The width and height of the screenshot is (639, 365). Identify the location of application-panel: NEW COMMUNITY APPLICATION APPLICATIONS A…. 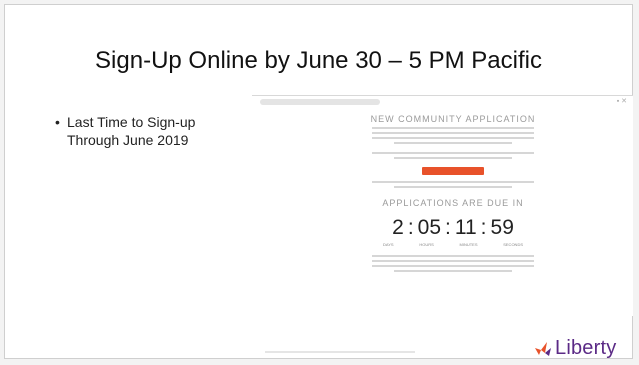
(453, 191).